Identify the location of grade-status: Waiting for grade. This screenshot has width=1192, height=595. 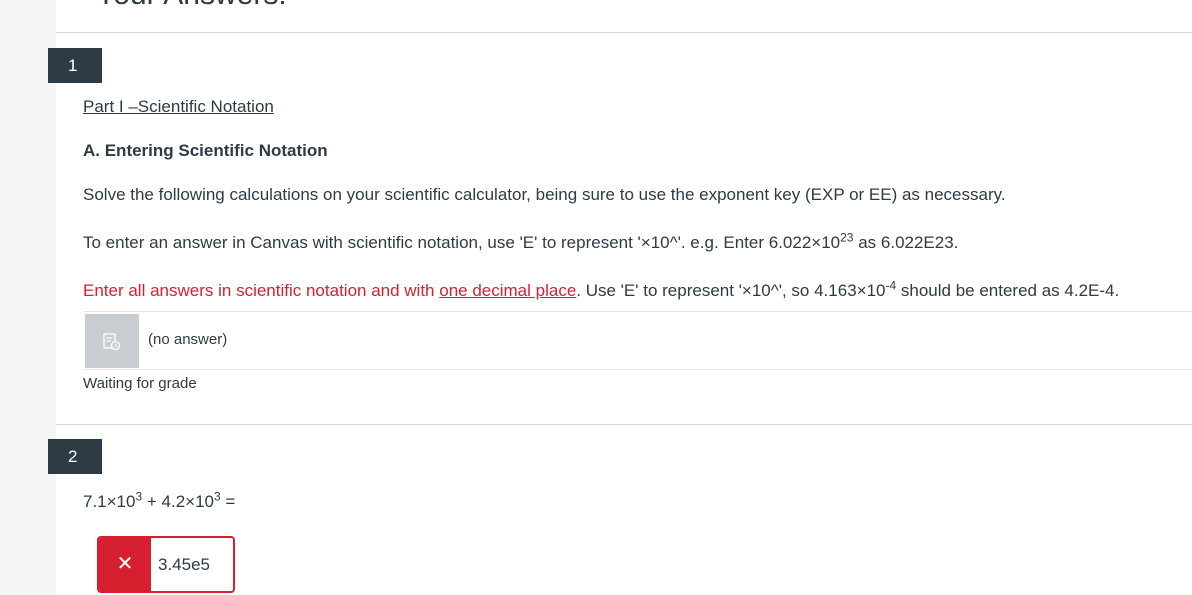
(140, 383).